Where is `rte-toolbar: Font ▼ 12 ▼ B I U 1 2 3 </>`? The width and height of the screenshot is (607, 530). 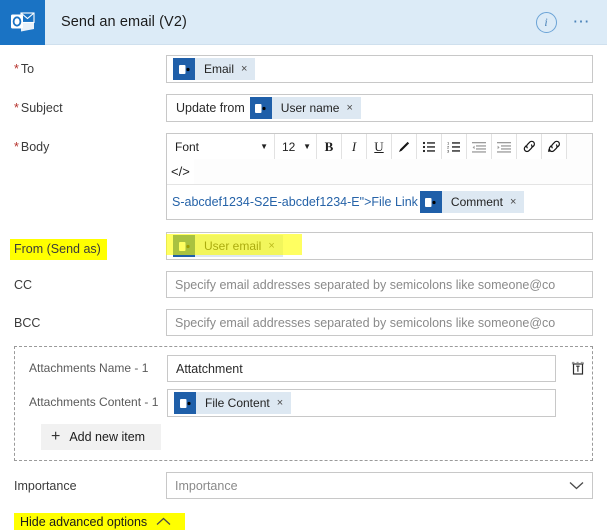
rte-toolbar: Font ▼ 12 ▼ B I U 1 2 3 </> is located at coordinates (379, 159).